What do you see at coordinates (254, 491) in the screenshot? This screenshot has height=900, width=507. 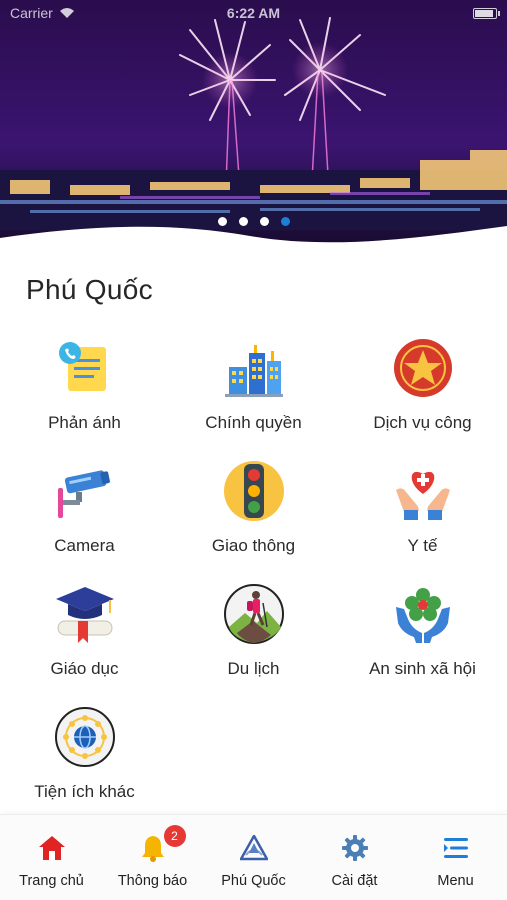 I see `traffic-light-icon` at bounding box center [254, 491].